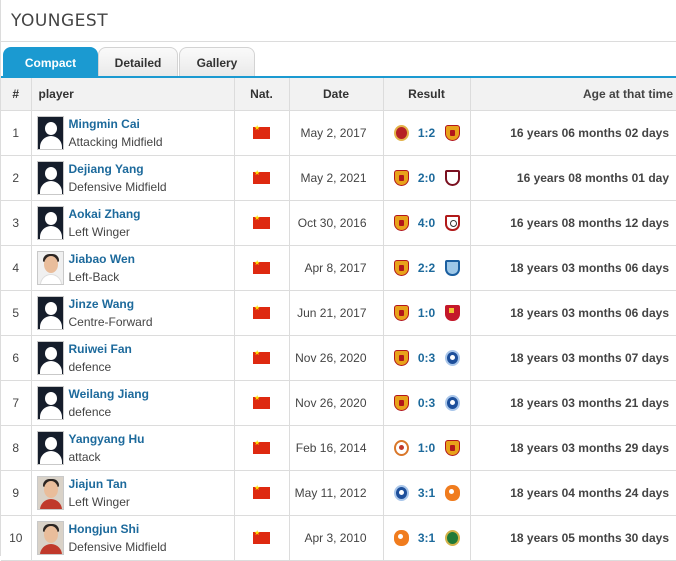 The image size is (676, 561). What do you see at coordinates (452, 537) in the screenshot?
I see `green-round-crest-icon` at bounding box center [452, 537].